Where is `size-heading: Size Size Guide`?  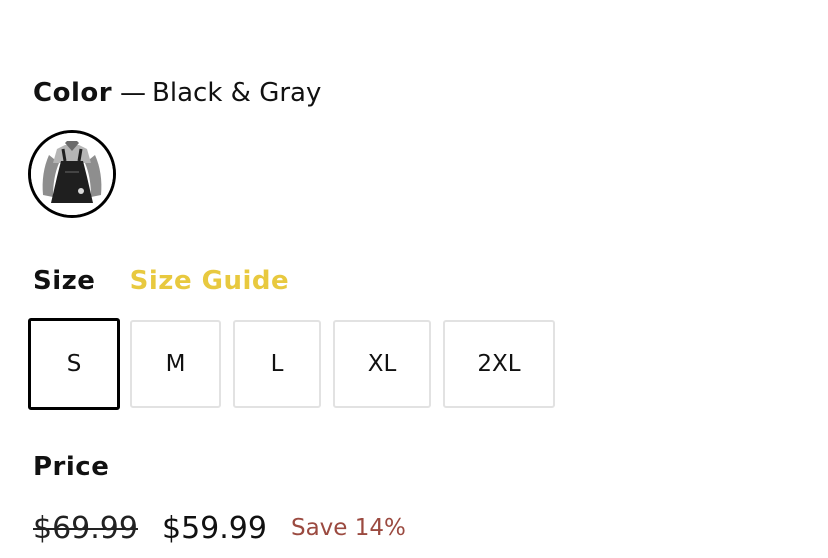
size-heading: Size Size Guide is located at coordinates (161, 281).